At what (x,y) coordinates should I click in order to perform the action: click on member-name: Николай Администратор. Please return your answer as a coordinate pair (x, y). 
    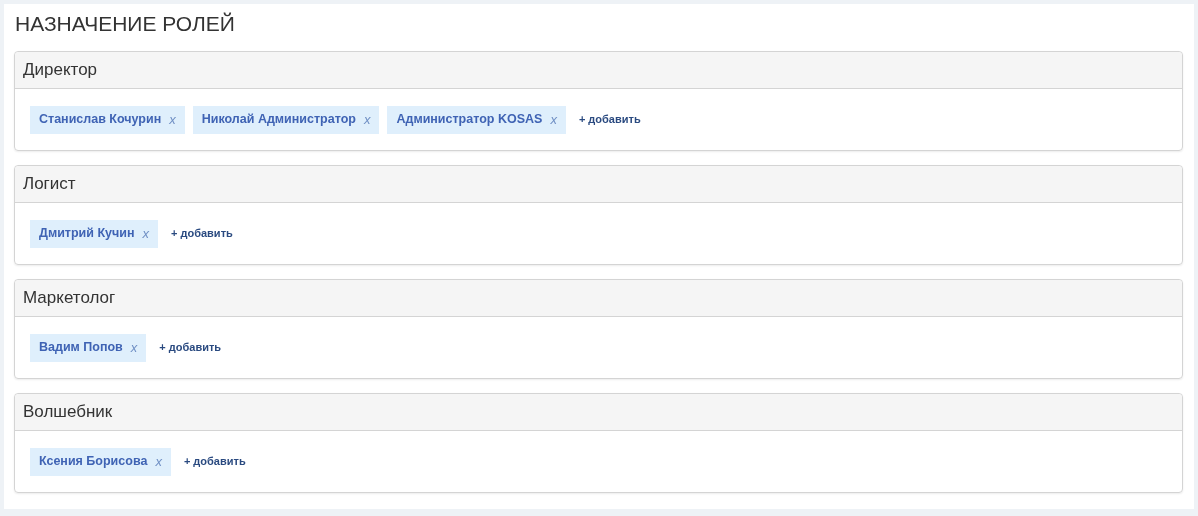
    Looking at the image, I should click on (278, 120).